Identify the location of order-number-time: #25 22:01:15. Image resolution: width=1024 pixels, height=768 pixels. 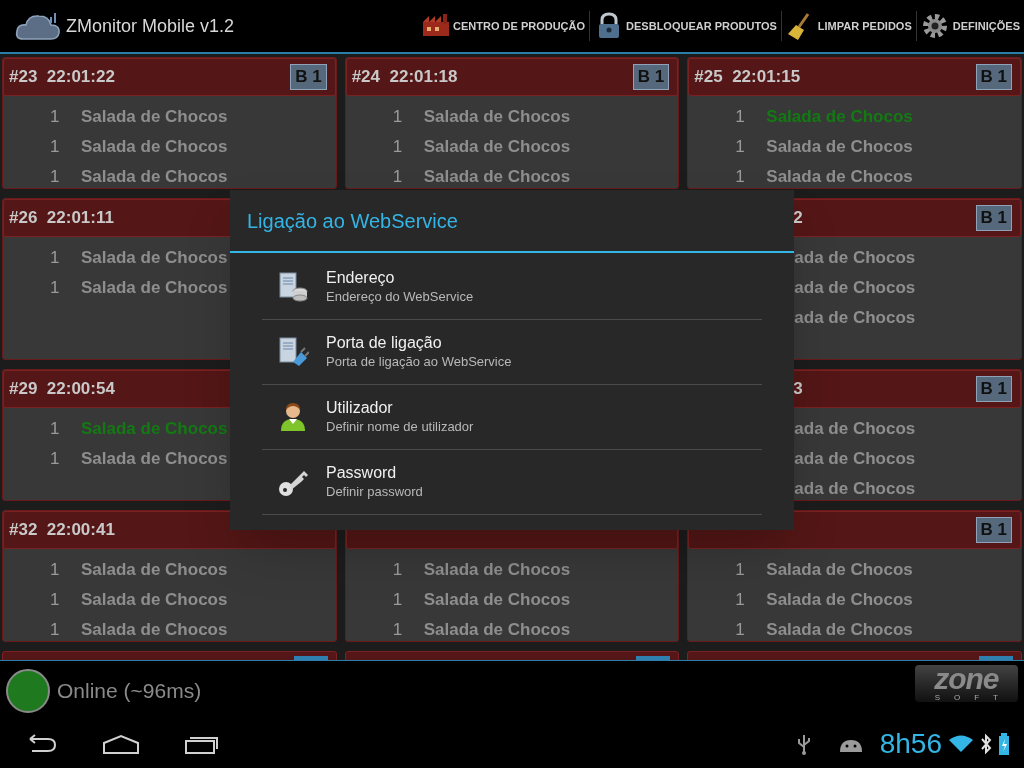
(747, 77).